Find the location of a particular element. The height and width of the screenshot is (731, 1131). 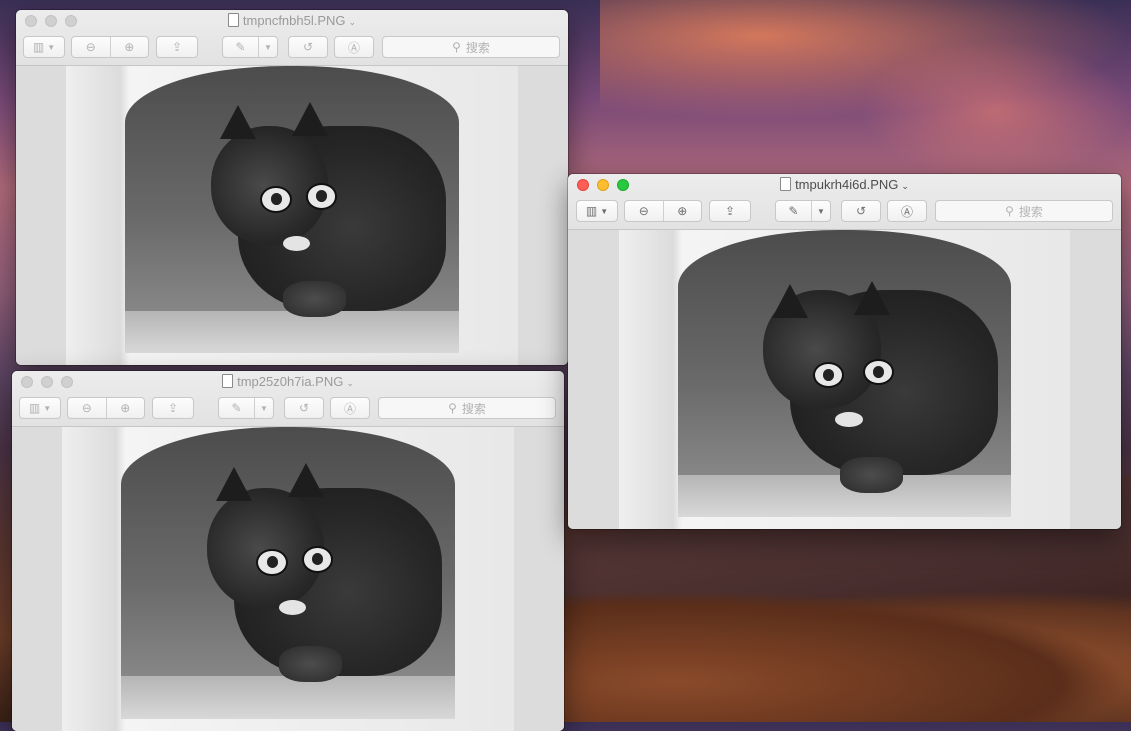

sidebar-toggle-icon: ▥ is located at coordinates (38, 47).